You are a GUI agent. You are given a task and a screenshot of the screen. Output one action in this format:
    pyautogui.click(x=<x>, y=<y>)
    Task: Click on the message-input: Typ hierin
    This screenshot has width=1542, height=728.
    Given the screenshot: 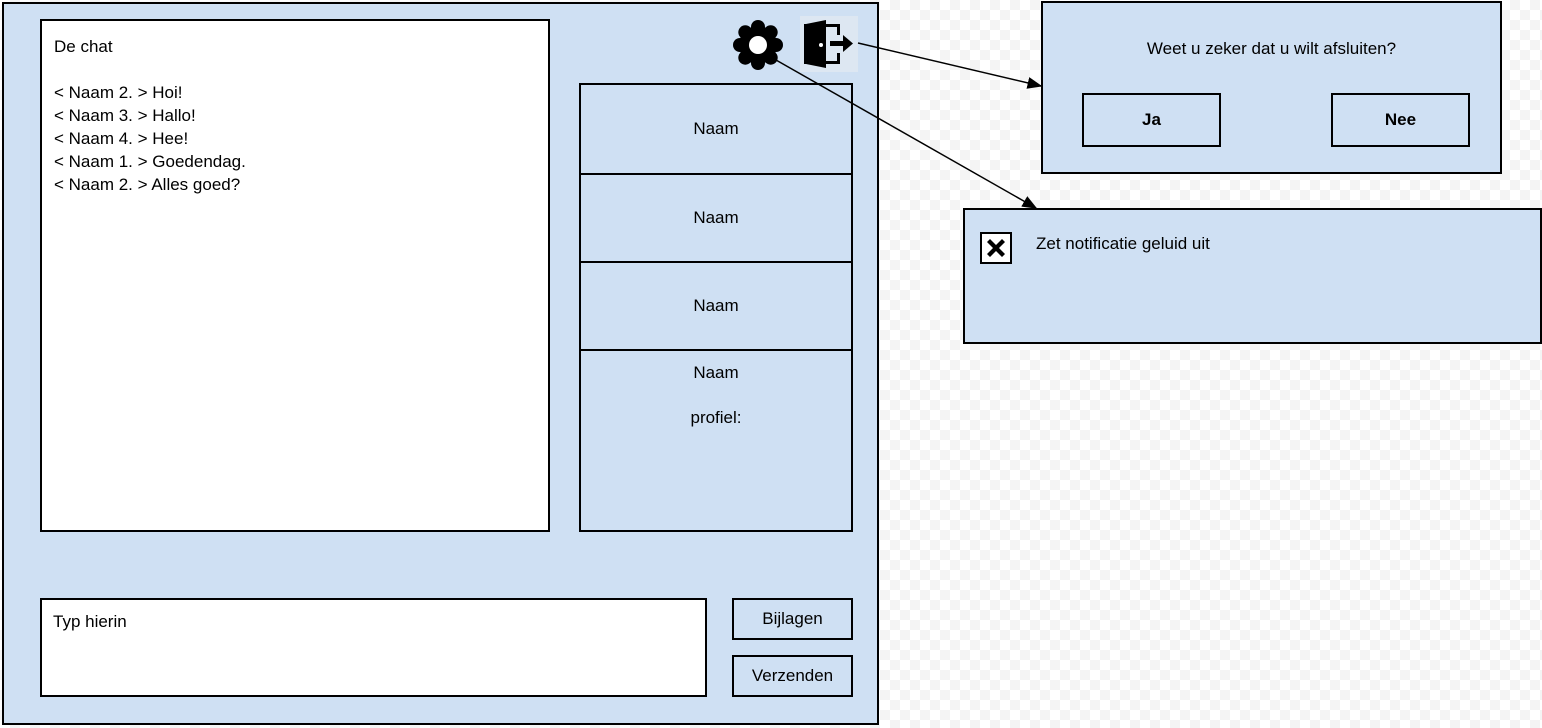 What is the action you would take?
    pyautogui.click(x=373, y=647)
    